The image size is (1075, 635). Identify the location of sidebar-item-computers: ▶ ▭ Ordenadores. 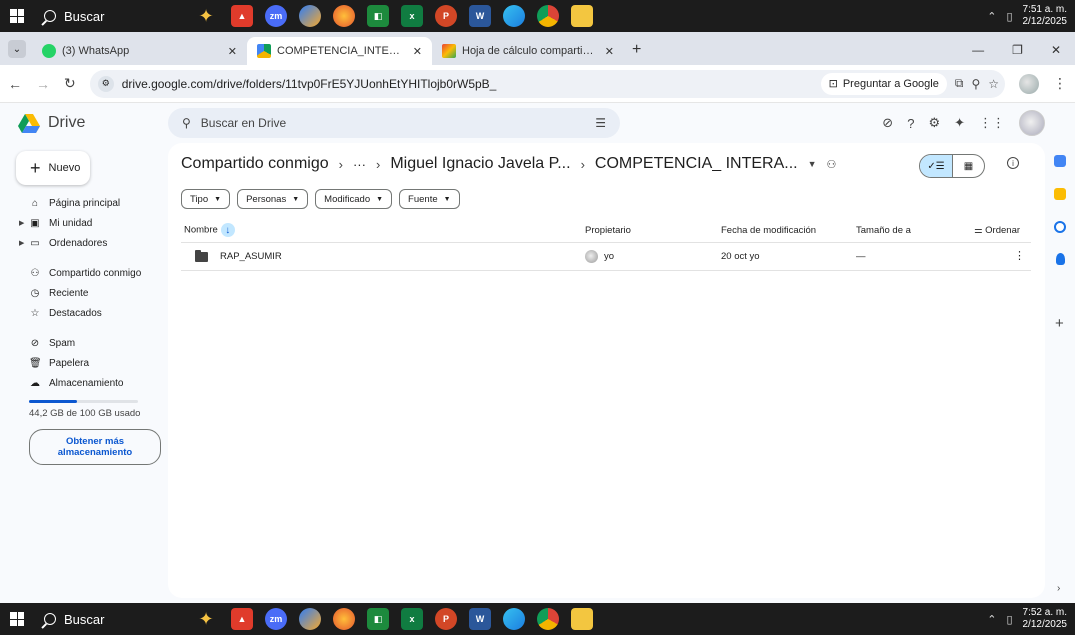
(84, 243).